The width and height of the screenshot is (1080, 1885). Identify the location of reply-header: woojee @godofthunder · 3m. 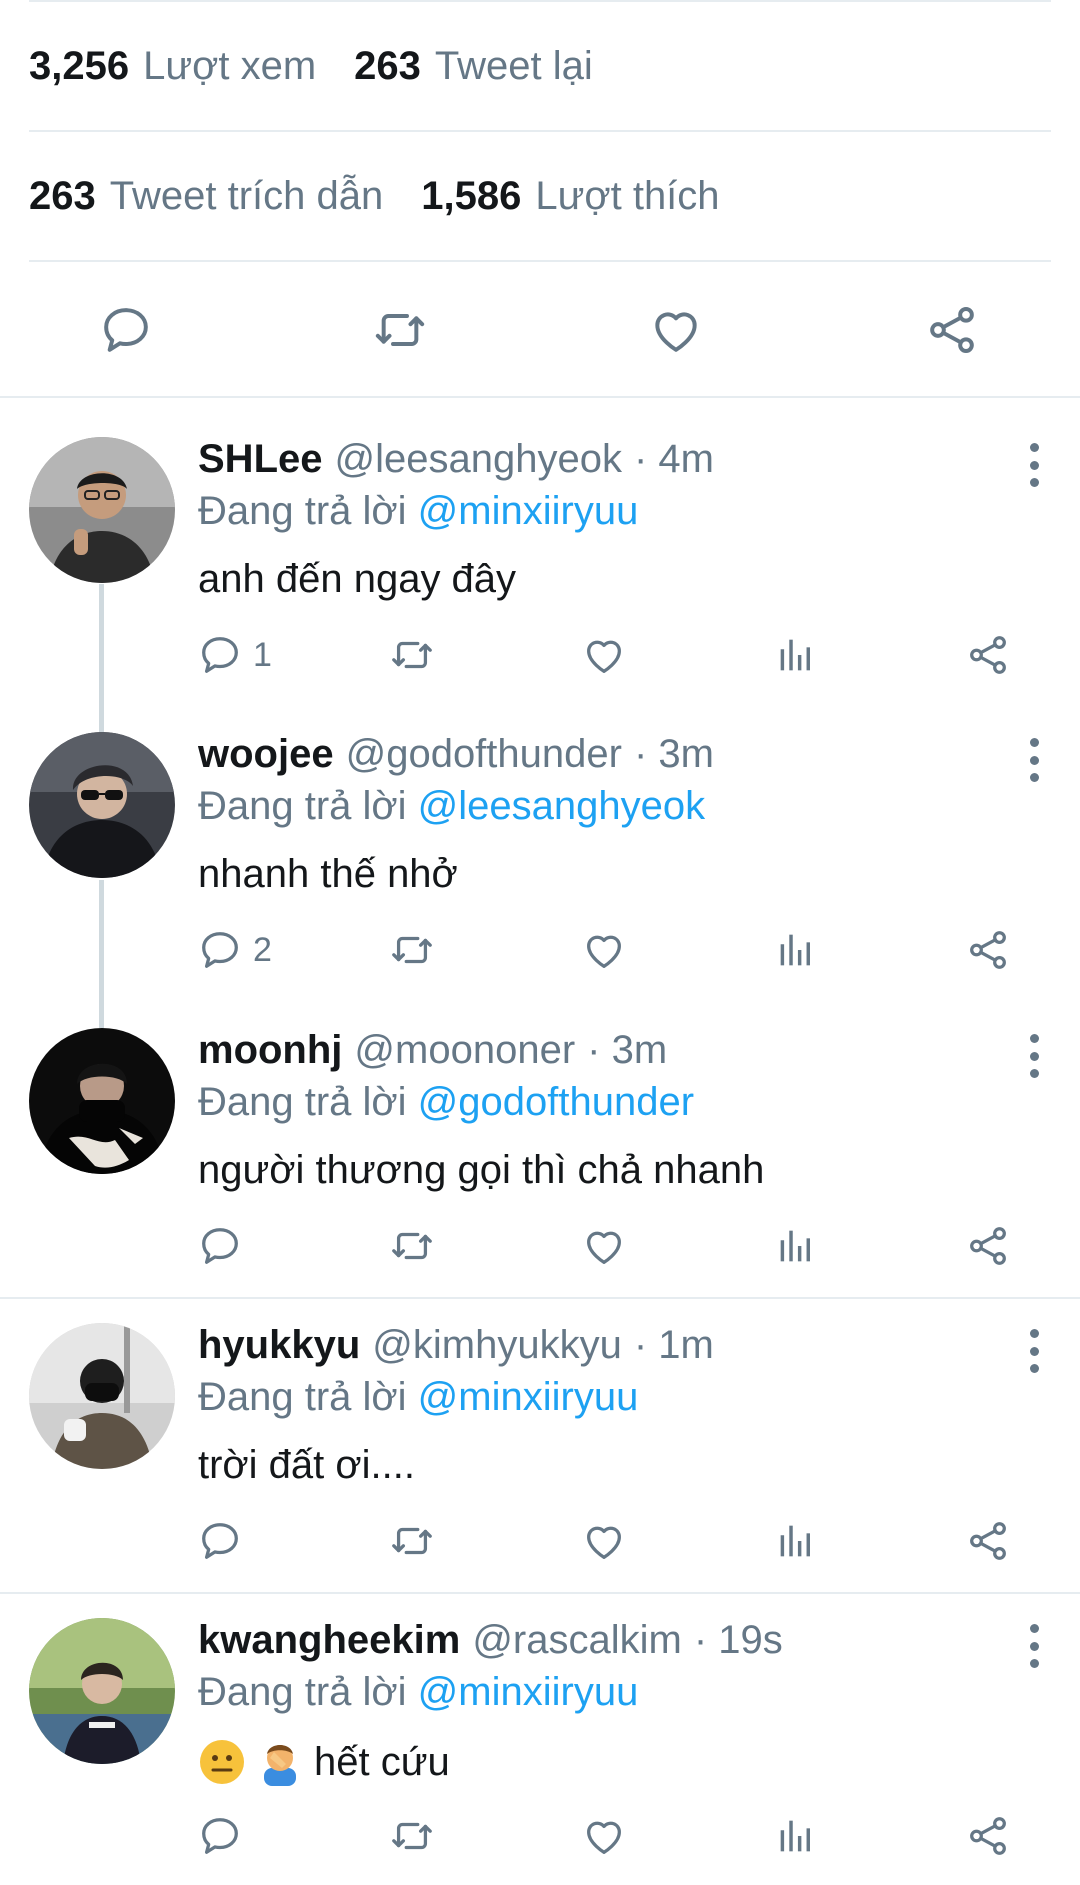
(594, 759).